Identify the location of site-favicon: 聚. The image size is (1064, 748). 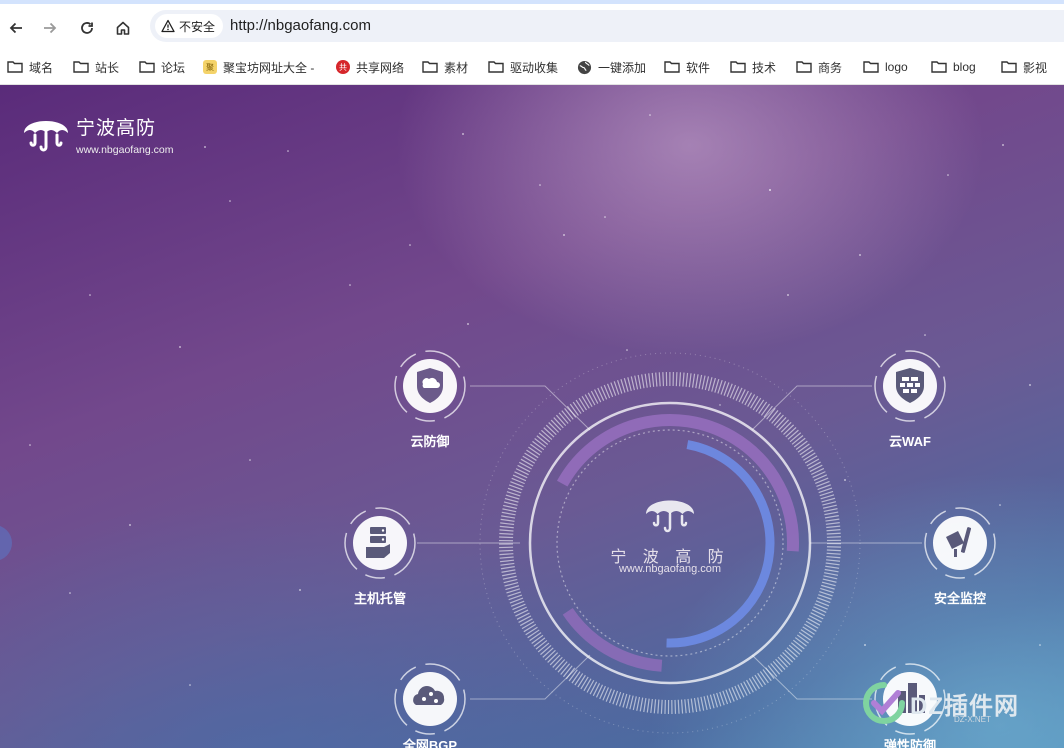
(210, 67).